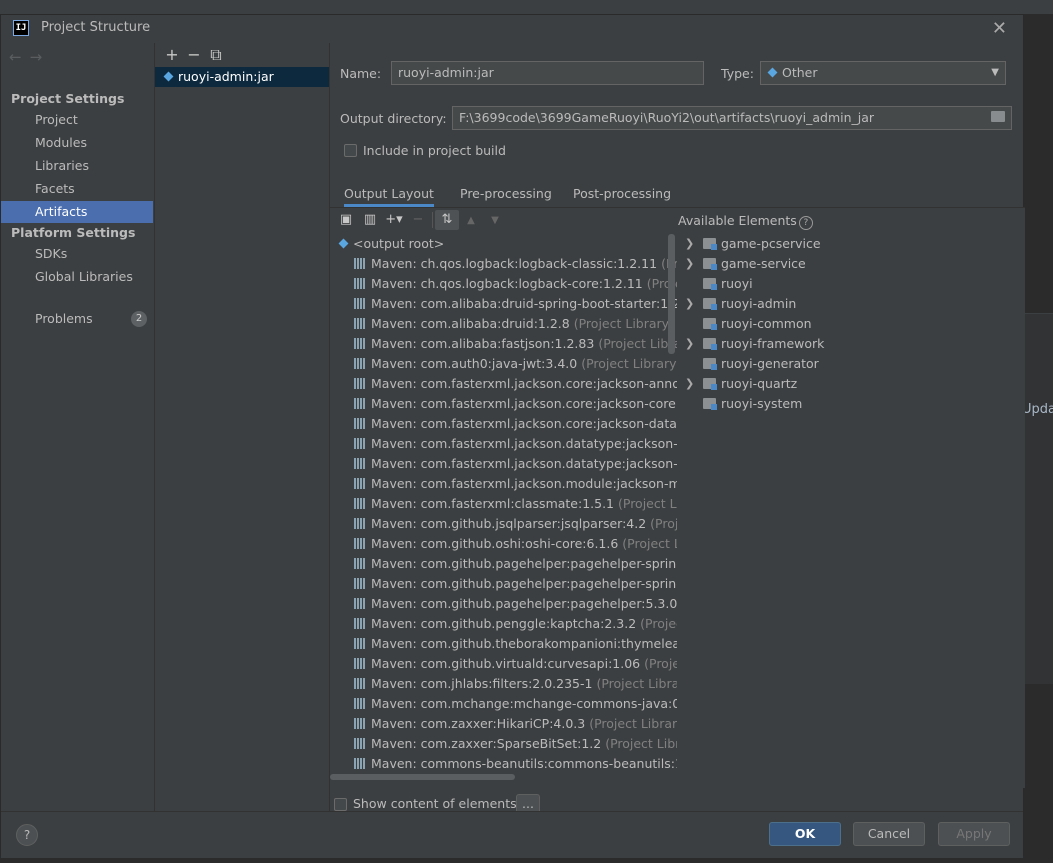  What do you see at coordinates (346, 220) in the screenshot?
I see `new-directory-icon: ▣` at bounding box center [346, 220].